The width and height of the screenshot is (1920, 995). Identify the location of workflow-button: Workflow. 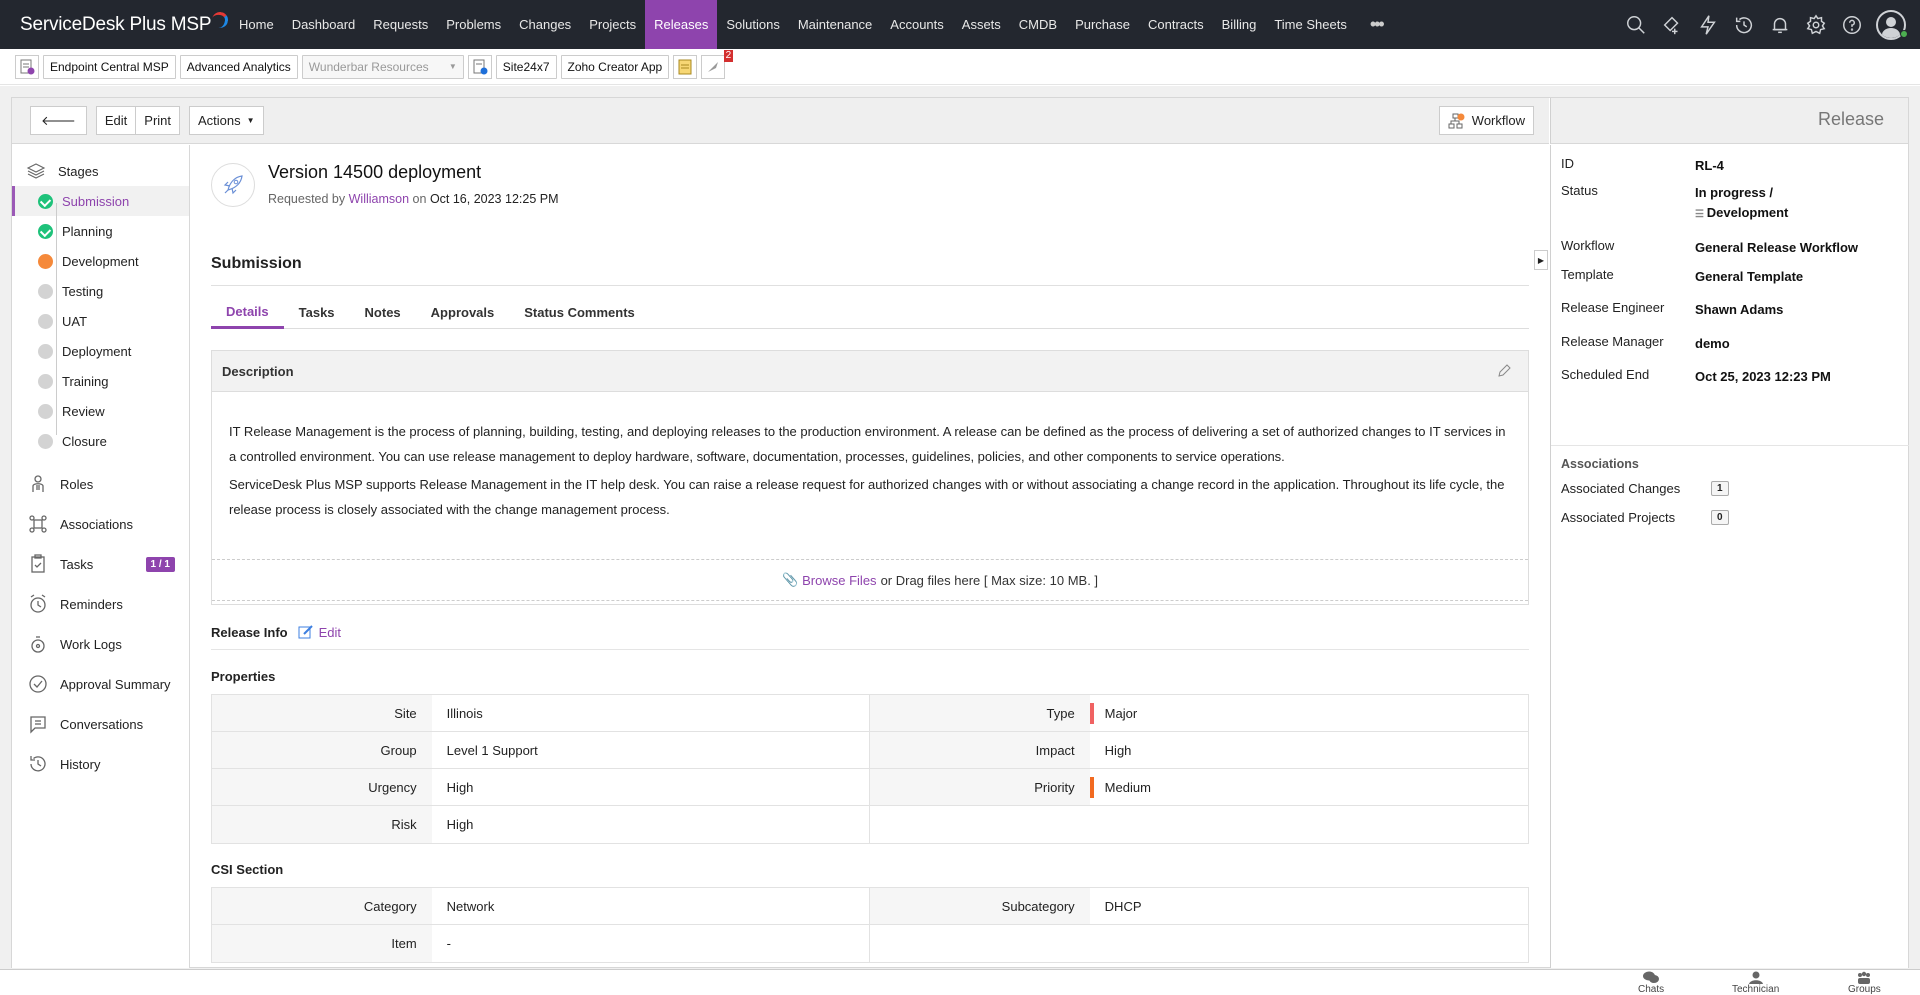
(1486, 120).